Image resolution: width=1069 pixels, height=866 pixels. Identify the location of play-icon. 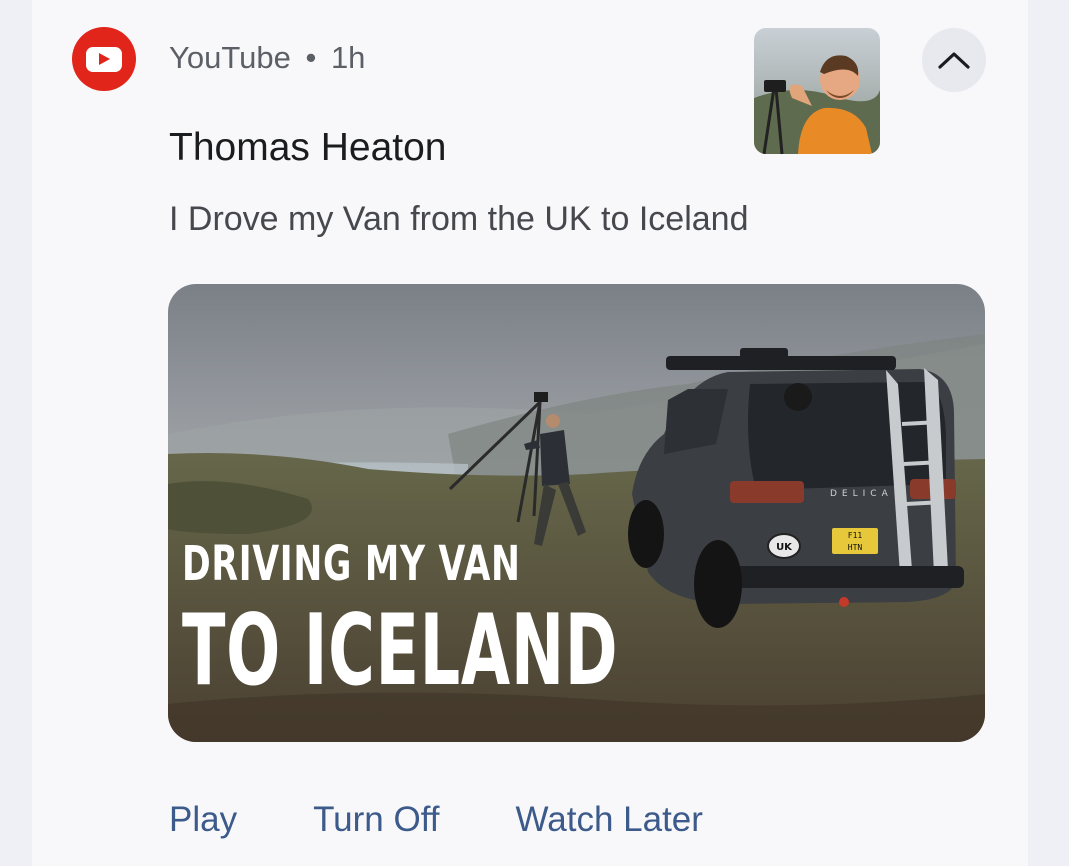
(104, 59).